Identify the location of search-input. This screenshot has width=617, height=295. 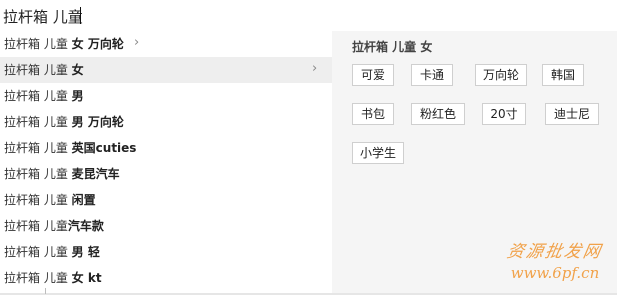
(308, 16).